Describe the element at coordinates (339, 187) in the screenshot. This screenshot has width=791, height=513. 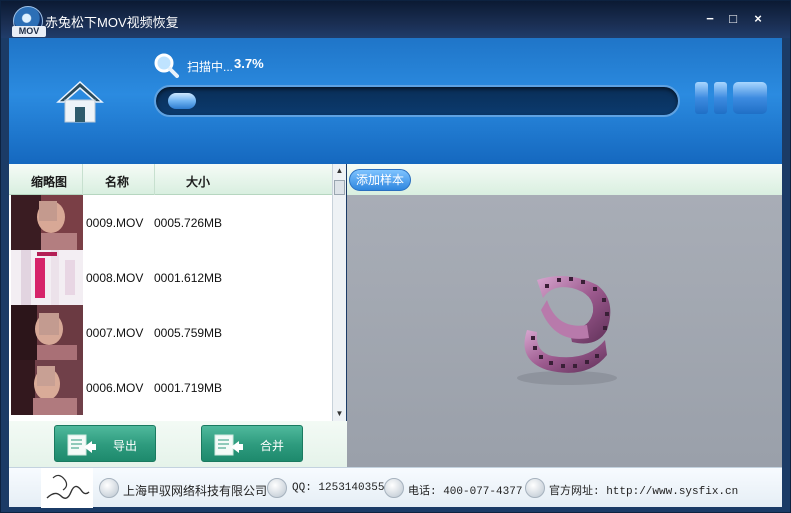
I see `scroll-thumb` at that location.